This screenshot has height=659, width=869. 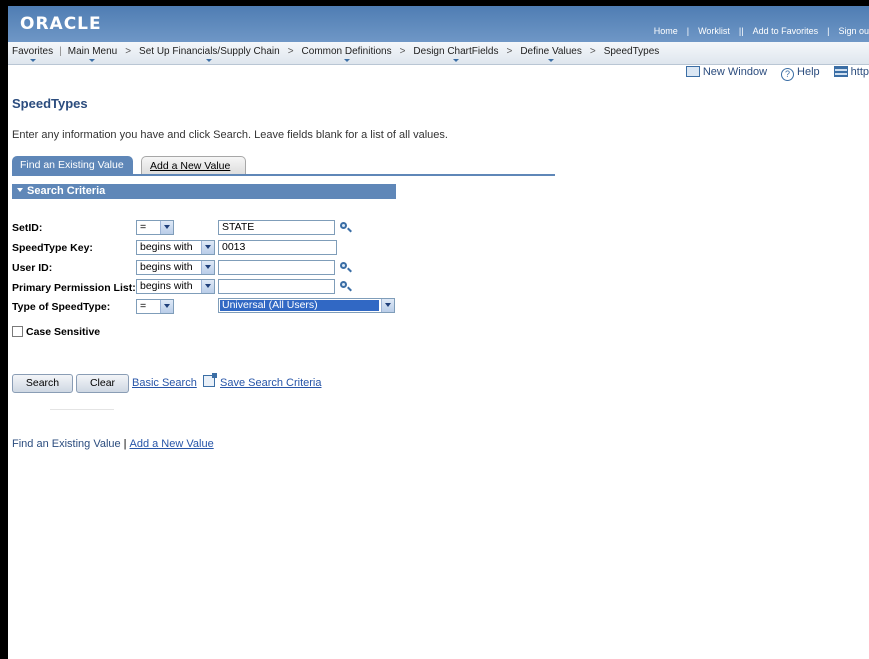 I want to click on tab-find-existing: Find an Existing Value, so click(x=72, y=165).